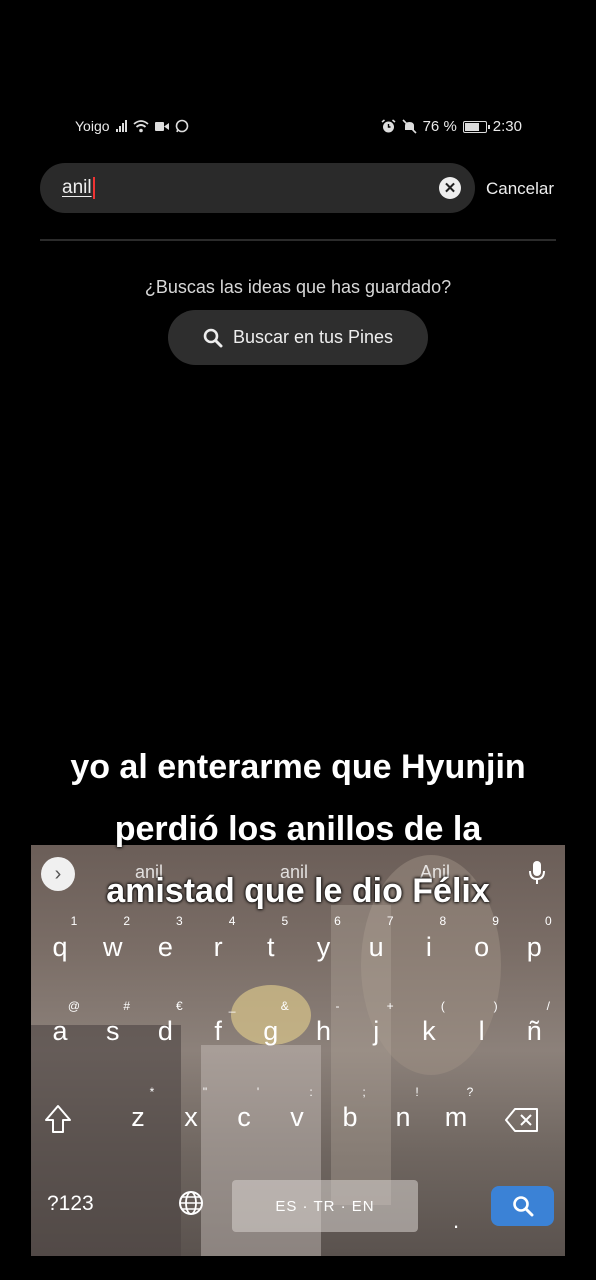  Describe the element at coordinates (417, 1092) in the screenshot. I see `key-hint: !` at that location.